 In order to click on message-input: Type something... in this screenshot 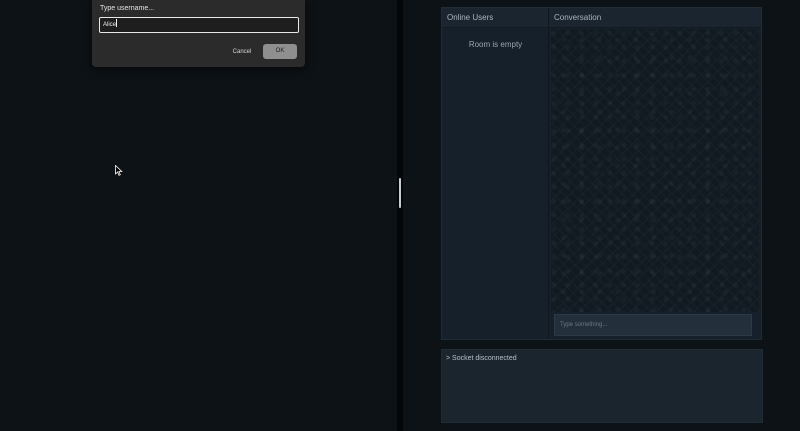, I will do `click(653, 325)`.